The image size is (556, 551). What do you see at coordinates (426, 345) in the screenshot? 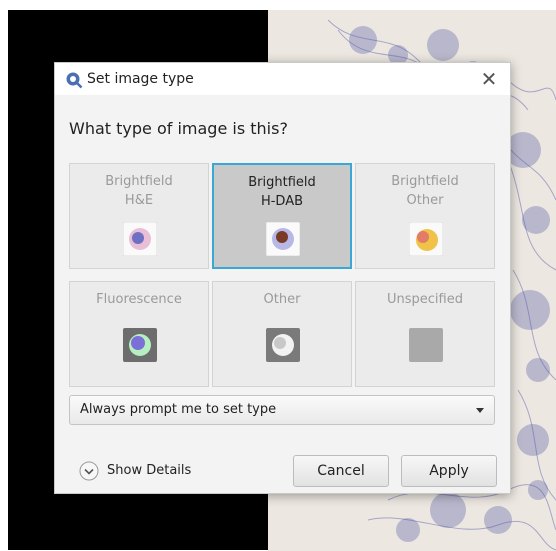
I see `unspecified-icon` at bounding box center [426, 345].